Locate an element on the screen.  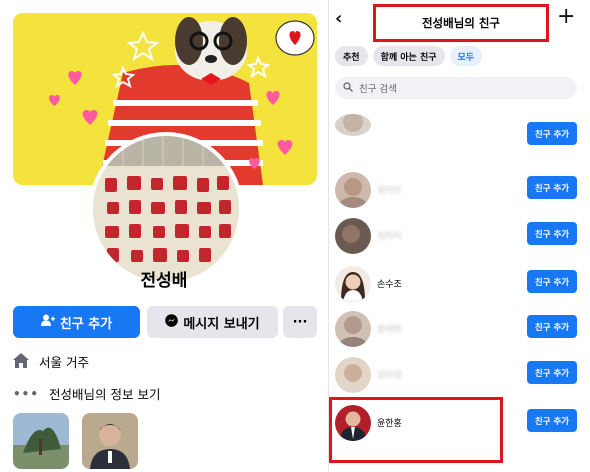
chip-mutual-friends: 함께 아는 친구 is located at coordinates (408, 56).